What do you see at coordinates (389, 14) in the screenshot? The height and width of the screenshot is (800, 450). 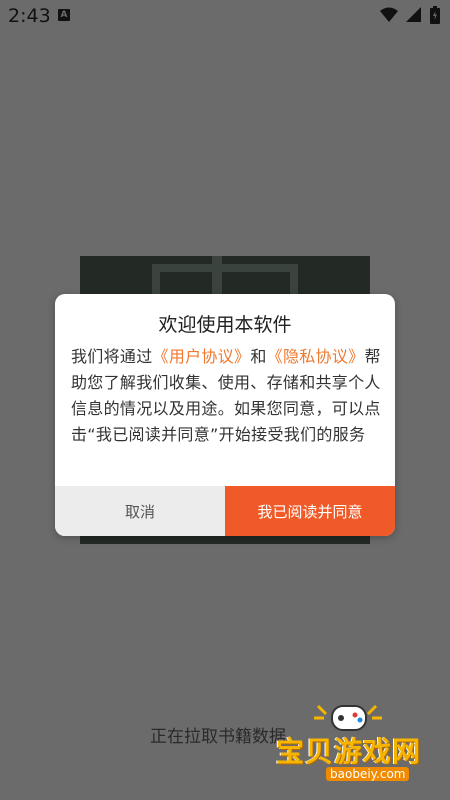 I see `wifi-icon` at bounding box center [389, 14].